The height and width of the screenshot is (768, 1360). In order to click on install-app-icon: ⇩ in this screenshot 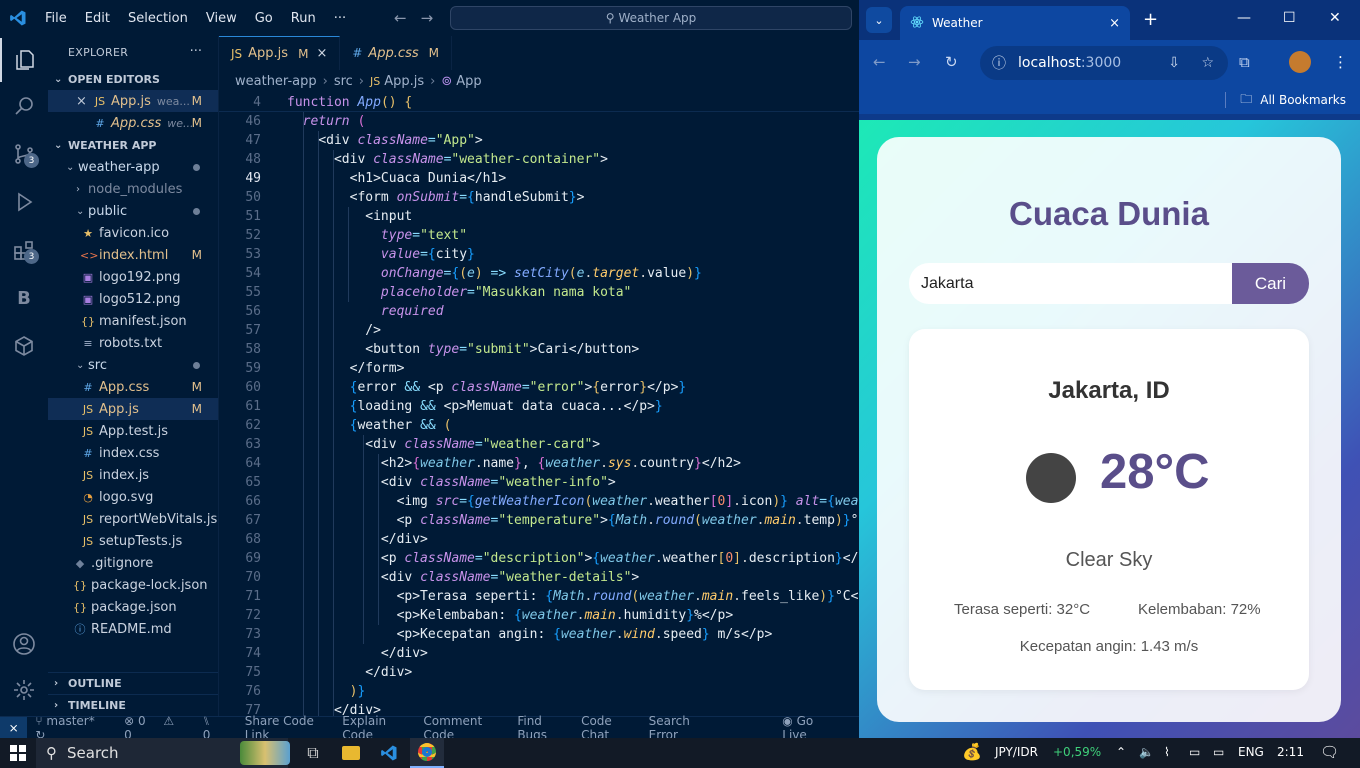, I will do `click(1174, 63)`.